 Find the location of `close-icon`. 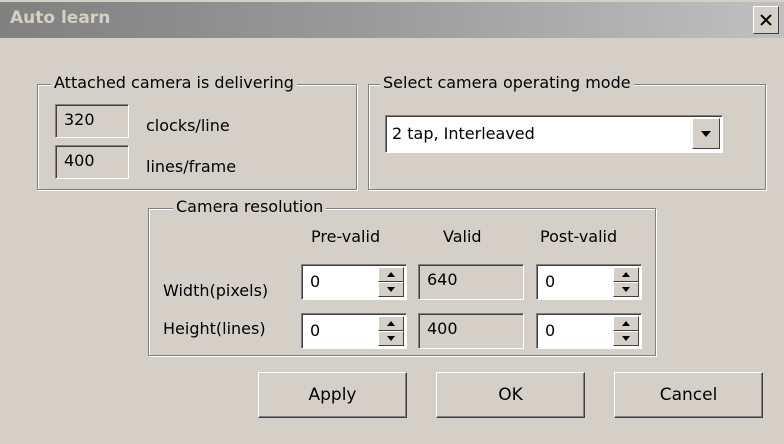

close-icon is located at coordinates (766, 20).